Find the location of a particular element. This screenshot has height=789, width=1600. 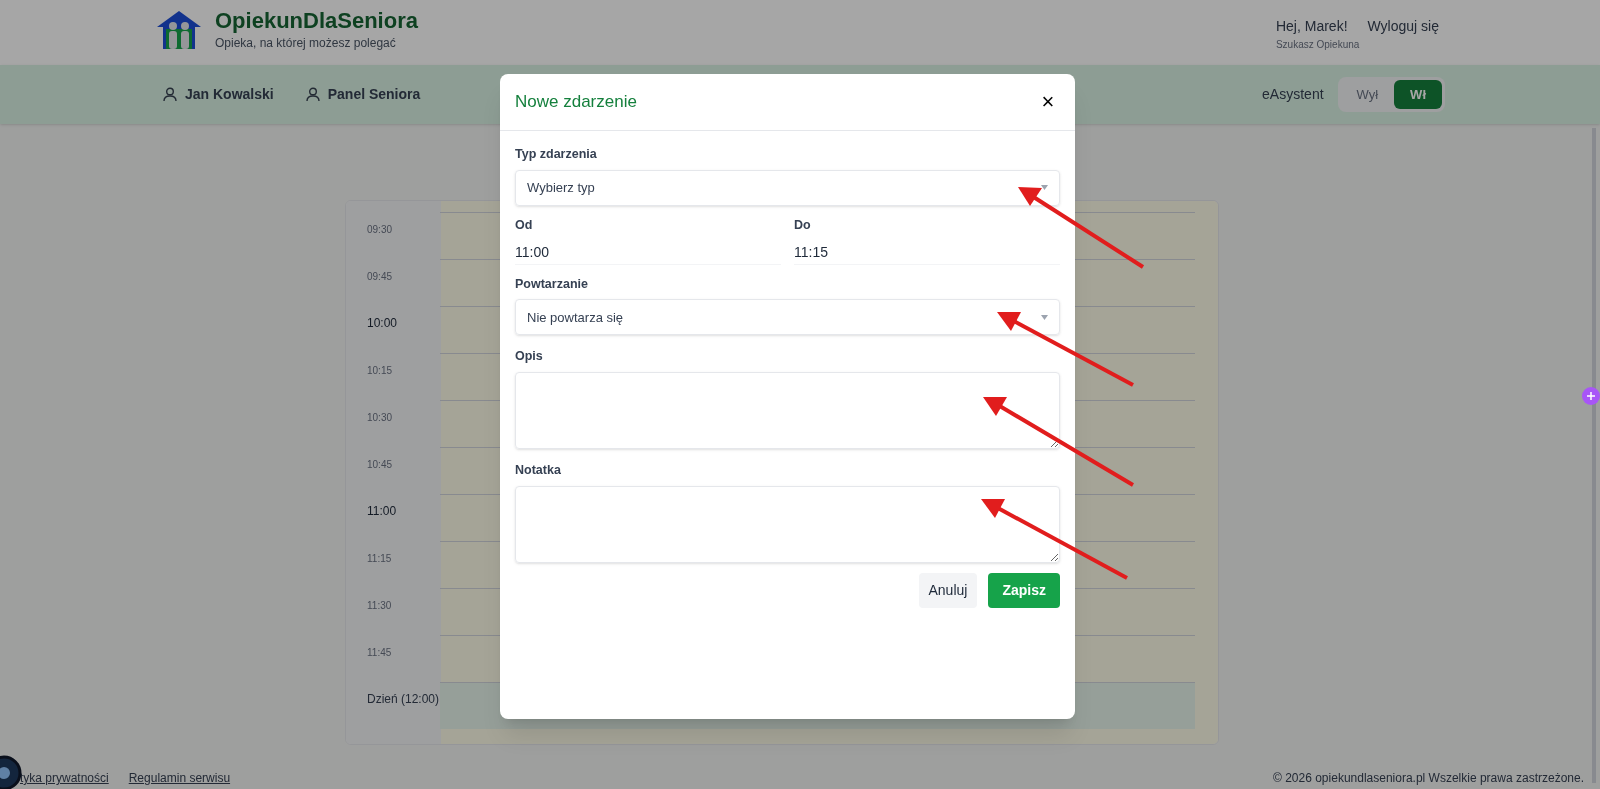

tagline: Opieka, na której możesz polegać is located at coordinates (306, 43).